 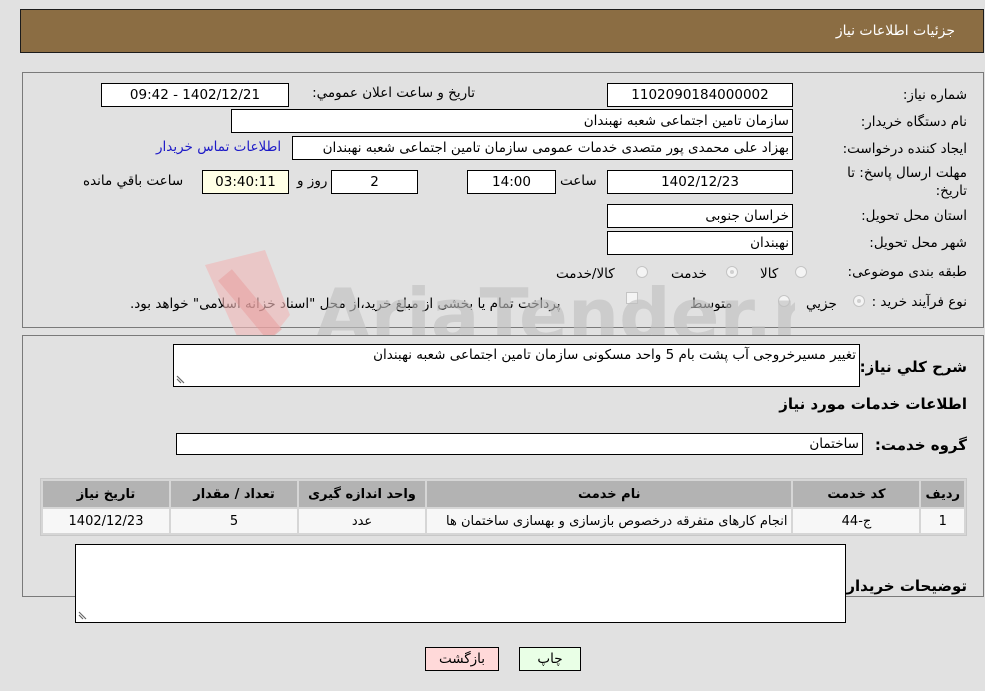 I want to click on page-header: جزئیات اطلاعات نیاز, so click(x=502, y=31).